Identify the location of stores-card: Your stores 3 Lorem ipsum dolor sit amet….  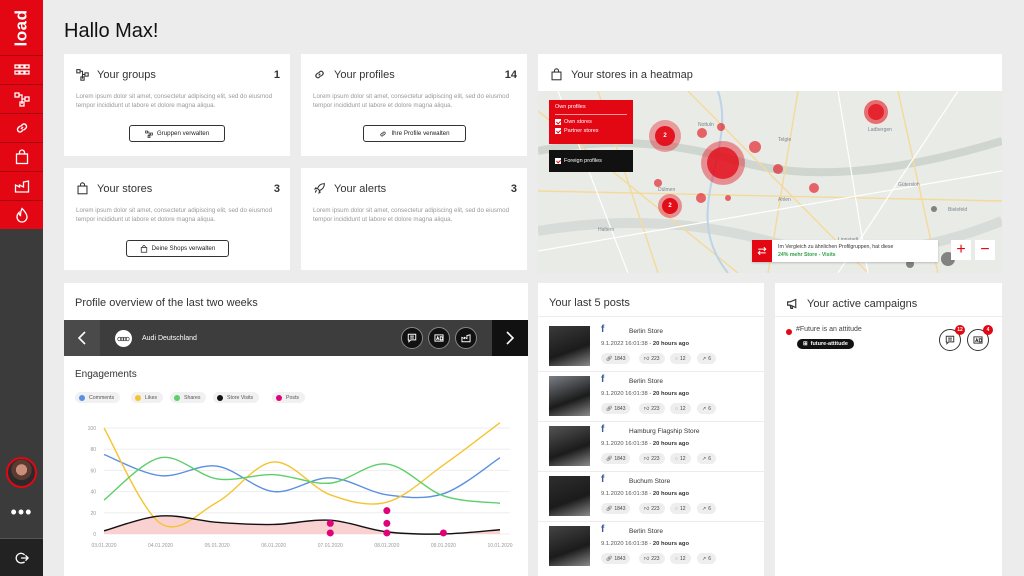
(177, 219).